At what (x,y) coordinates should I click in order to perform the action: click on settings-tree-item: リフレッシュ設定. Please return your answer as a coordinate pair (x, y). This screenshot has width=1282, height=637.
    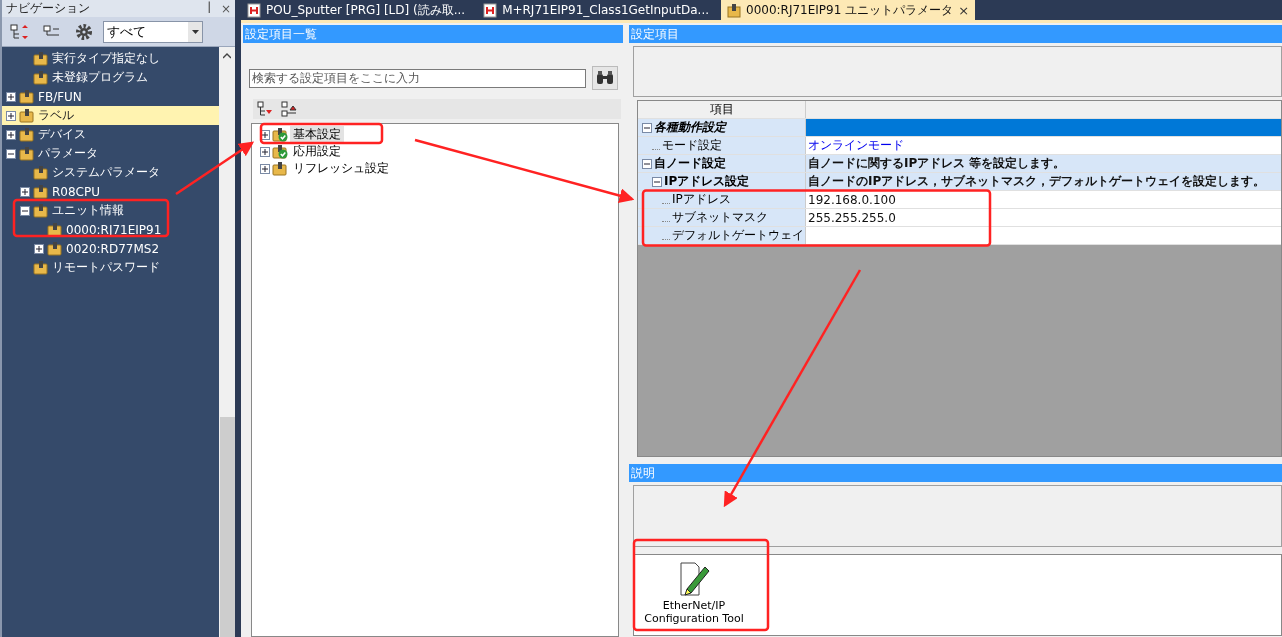
    Looking at the image, I should click on (341, 168).